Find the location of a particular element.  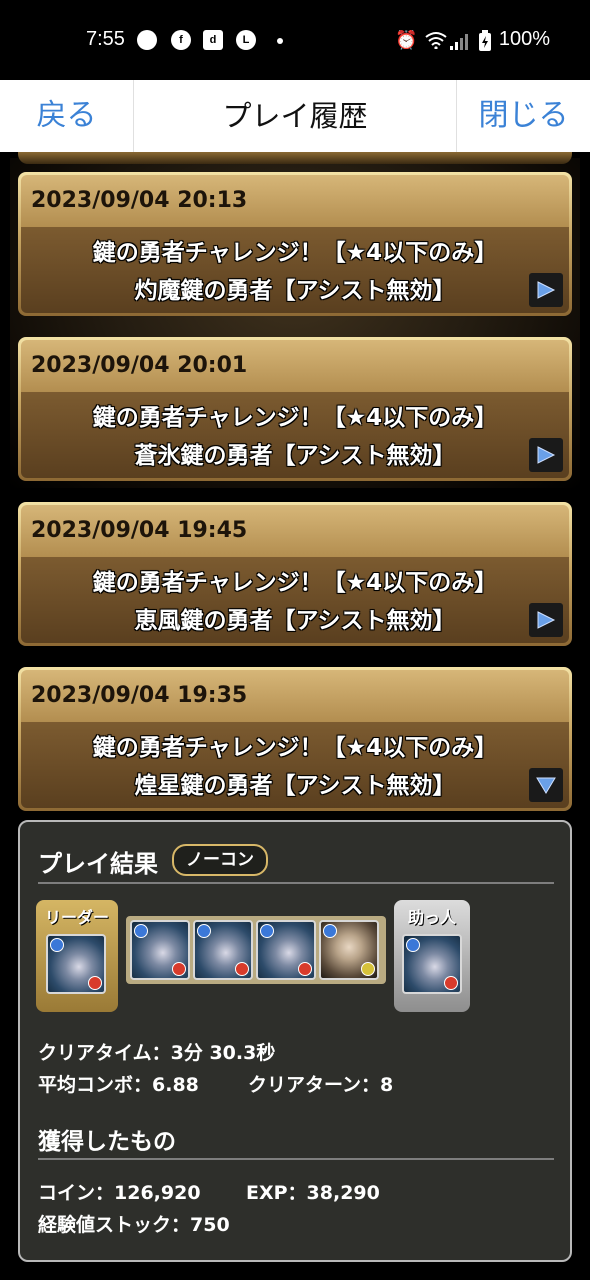

history-dungeon-name: 灼魔鍵の勇者【アシスト無効】 is located at coordinates (295, 291).